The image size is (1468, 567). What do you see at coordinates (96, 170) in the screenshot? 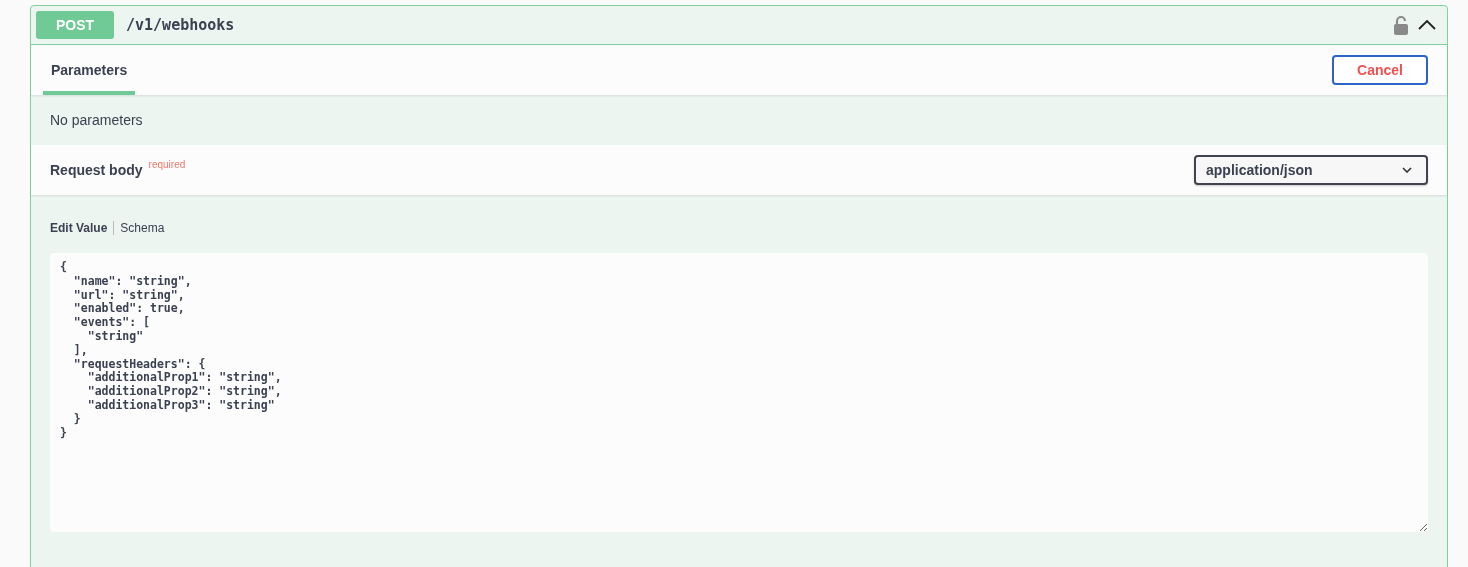
I see `request-body-title: Request body` at bounding box center [96, 170].